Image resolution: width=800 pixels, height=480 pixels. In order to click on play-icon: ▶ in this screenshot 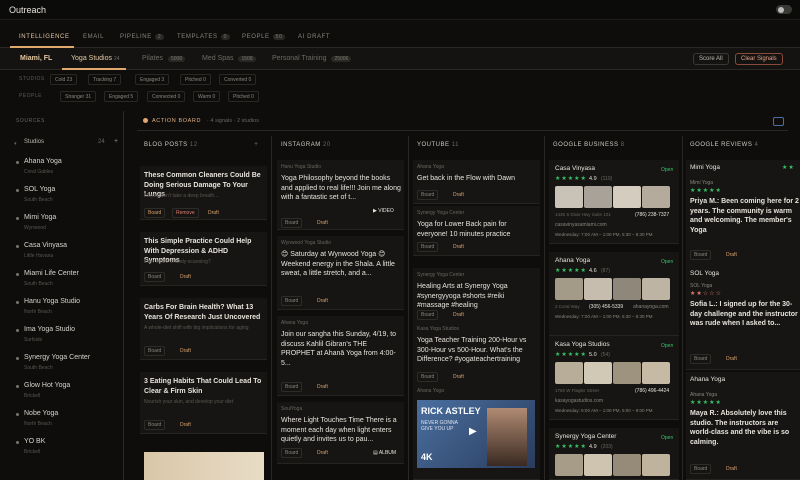, I will do `click(473, 431)`.